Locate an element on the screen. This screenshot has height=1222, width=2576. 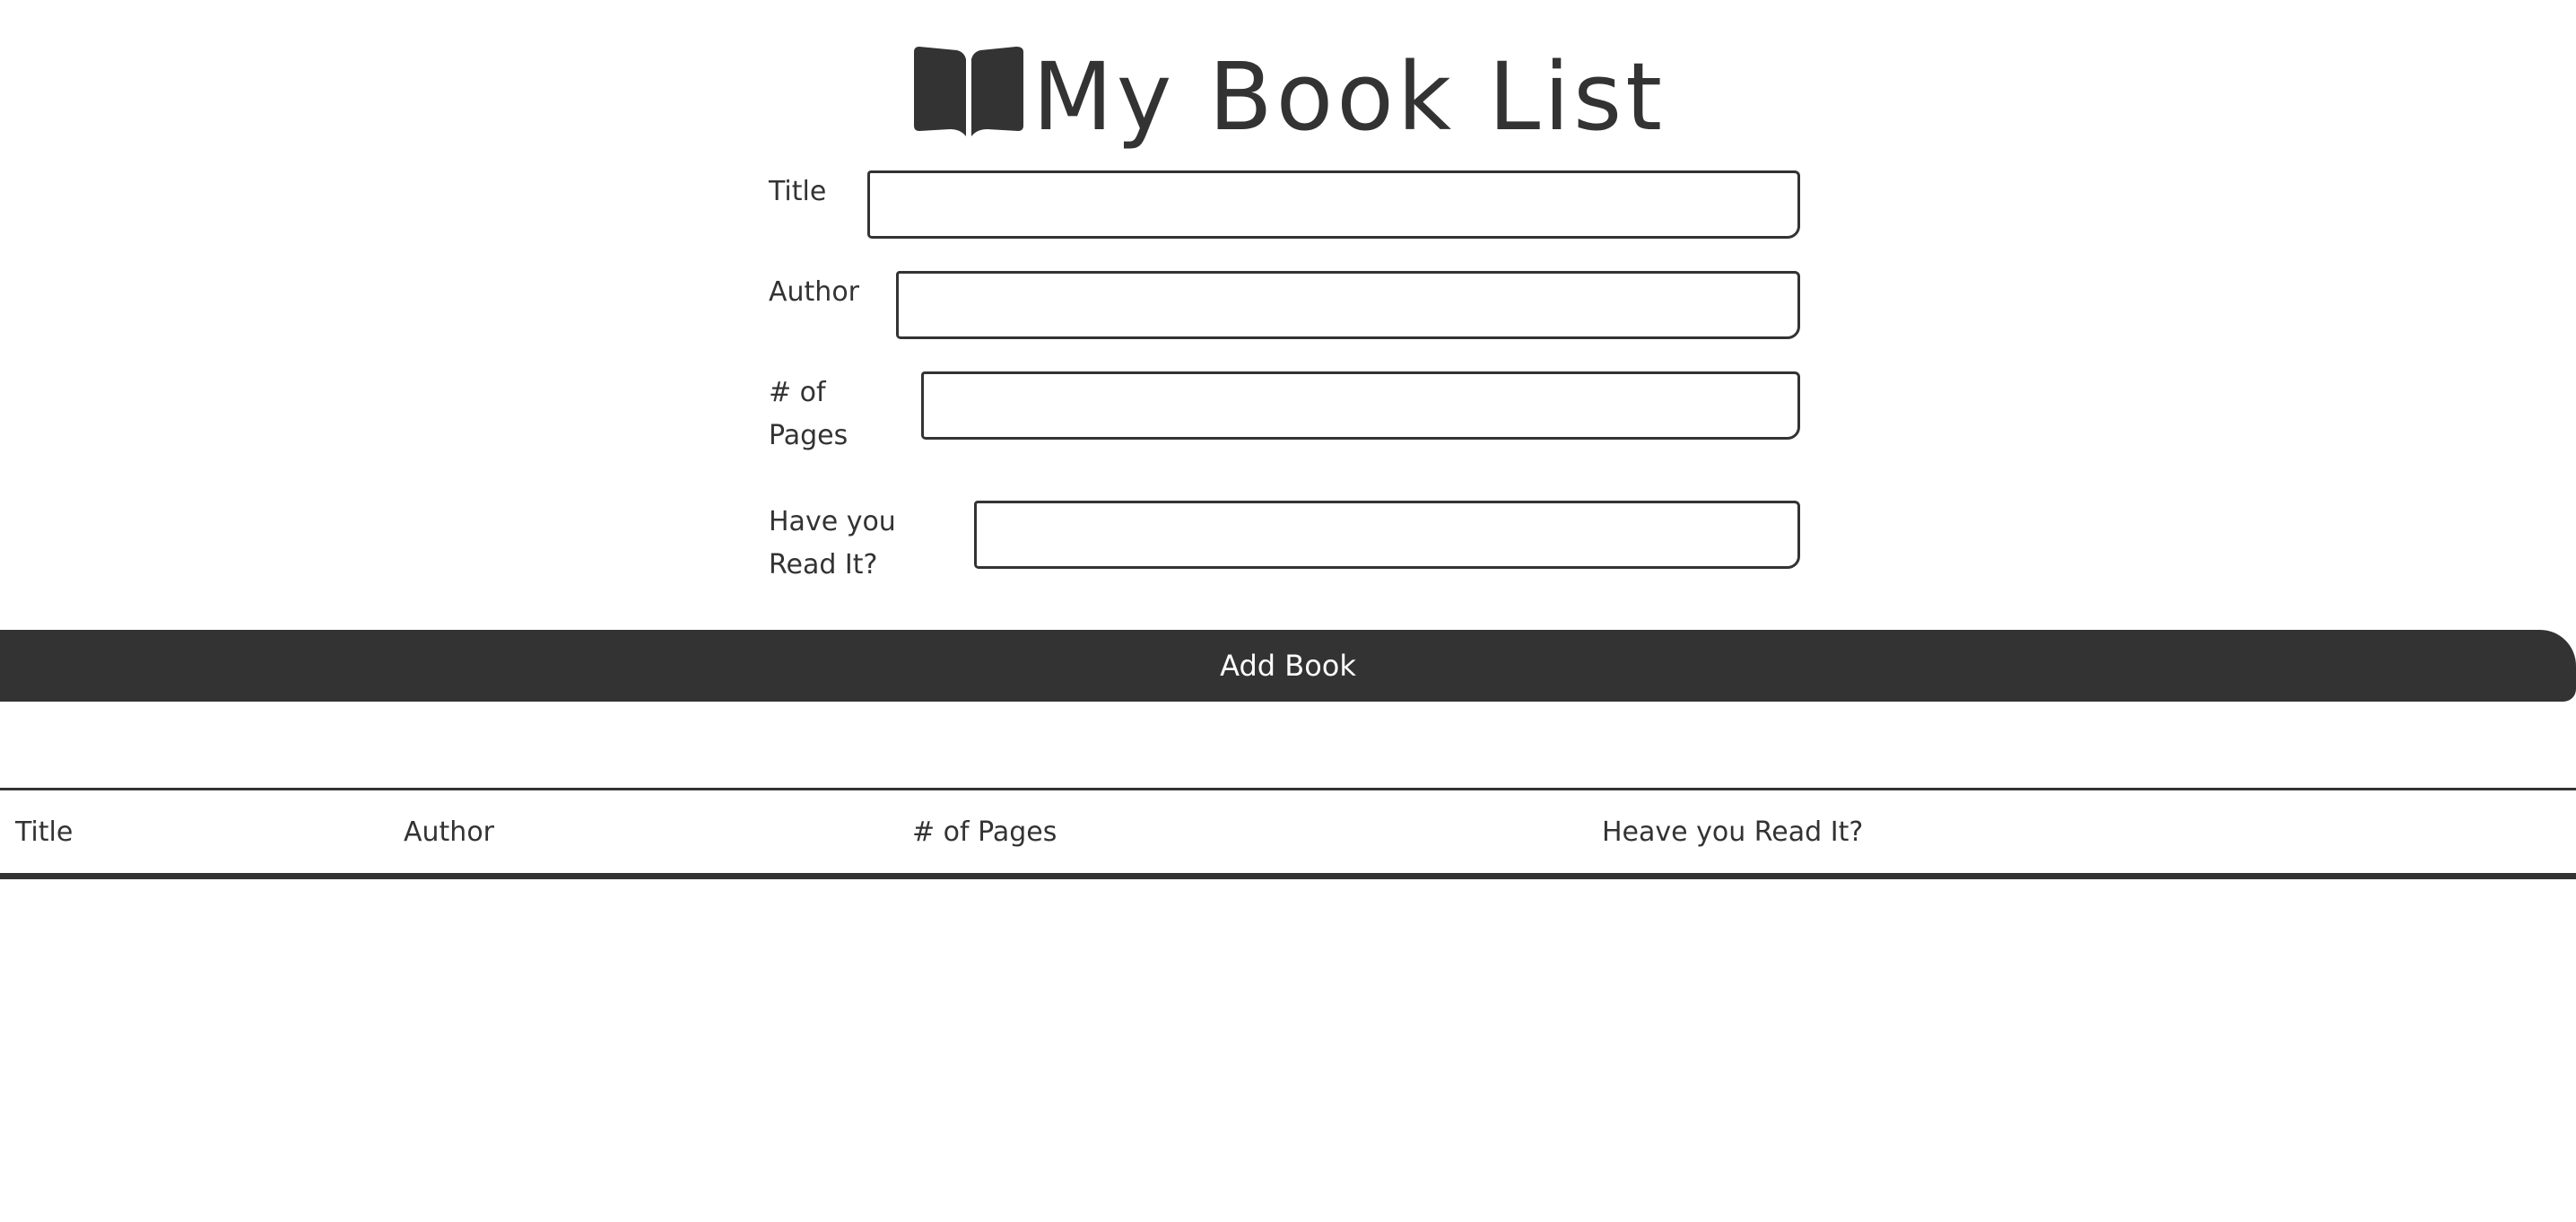
read-label: Have you Read It? is located at coordinates (832, 543).